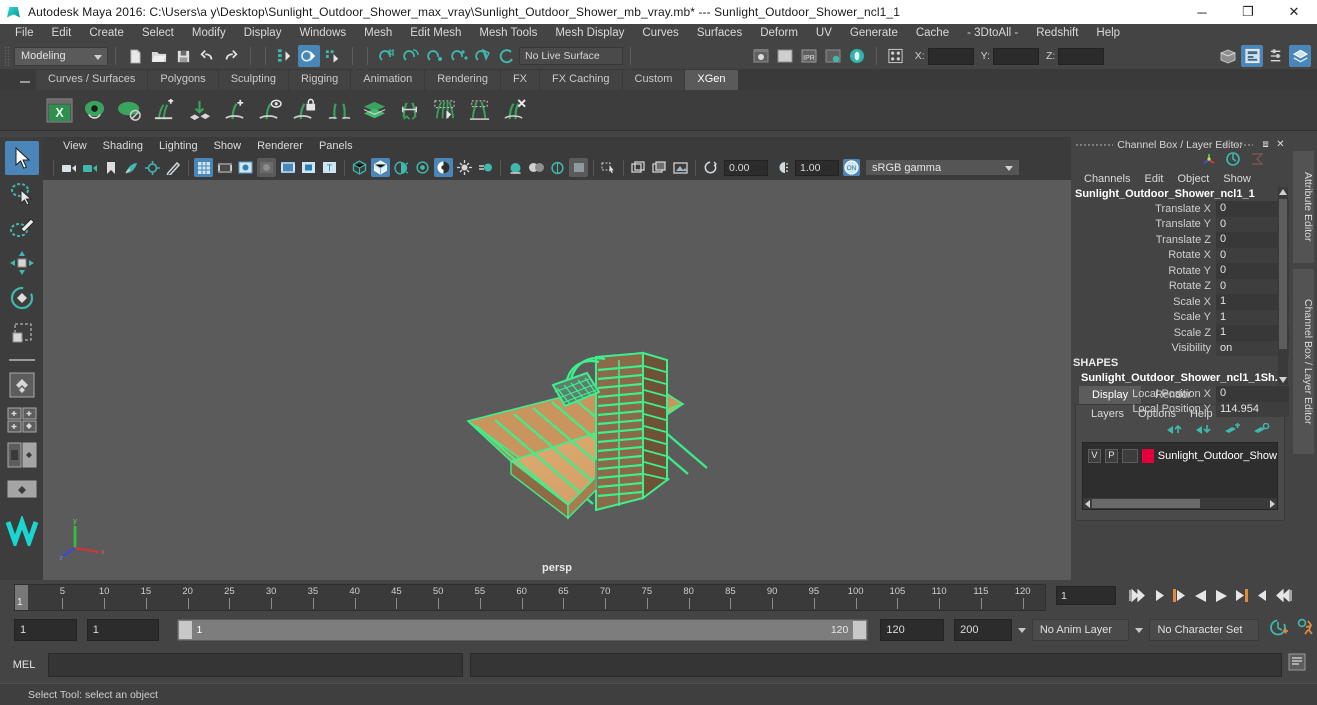 Image resolution: width=1317 pixels, height=705 pixels. Describe the element at coordinates (152, 167) in the screenshot. I see `two-d-pan-zoom-icon` at that location.